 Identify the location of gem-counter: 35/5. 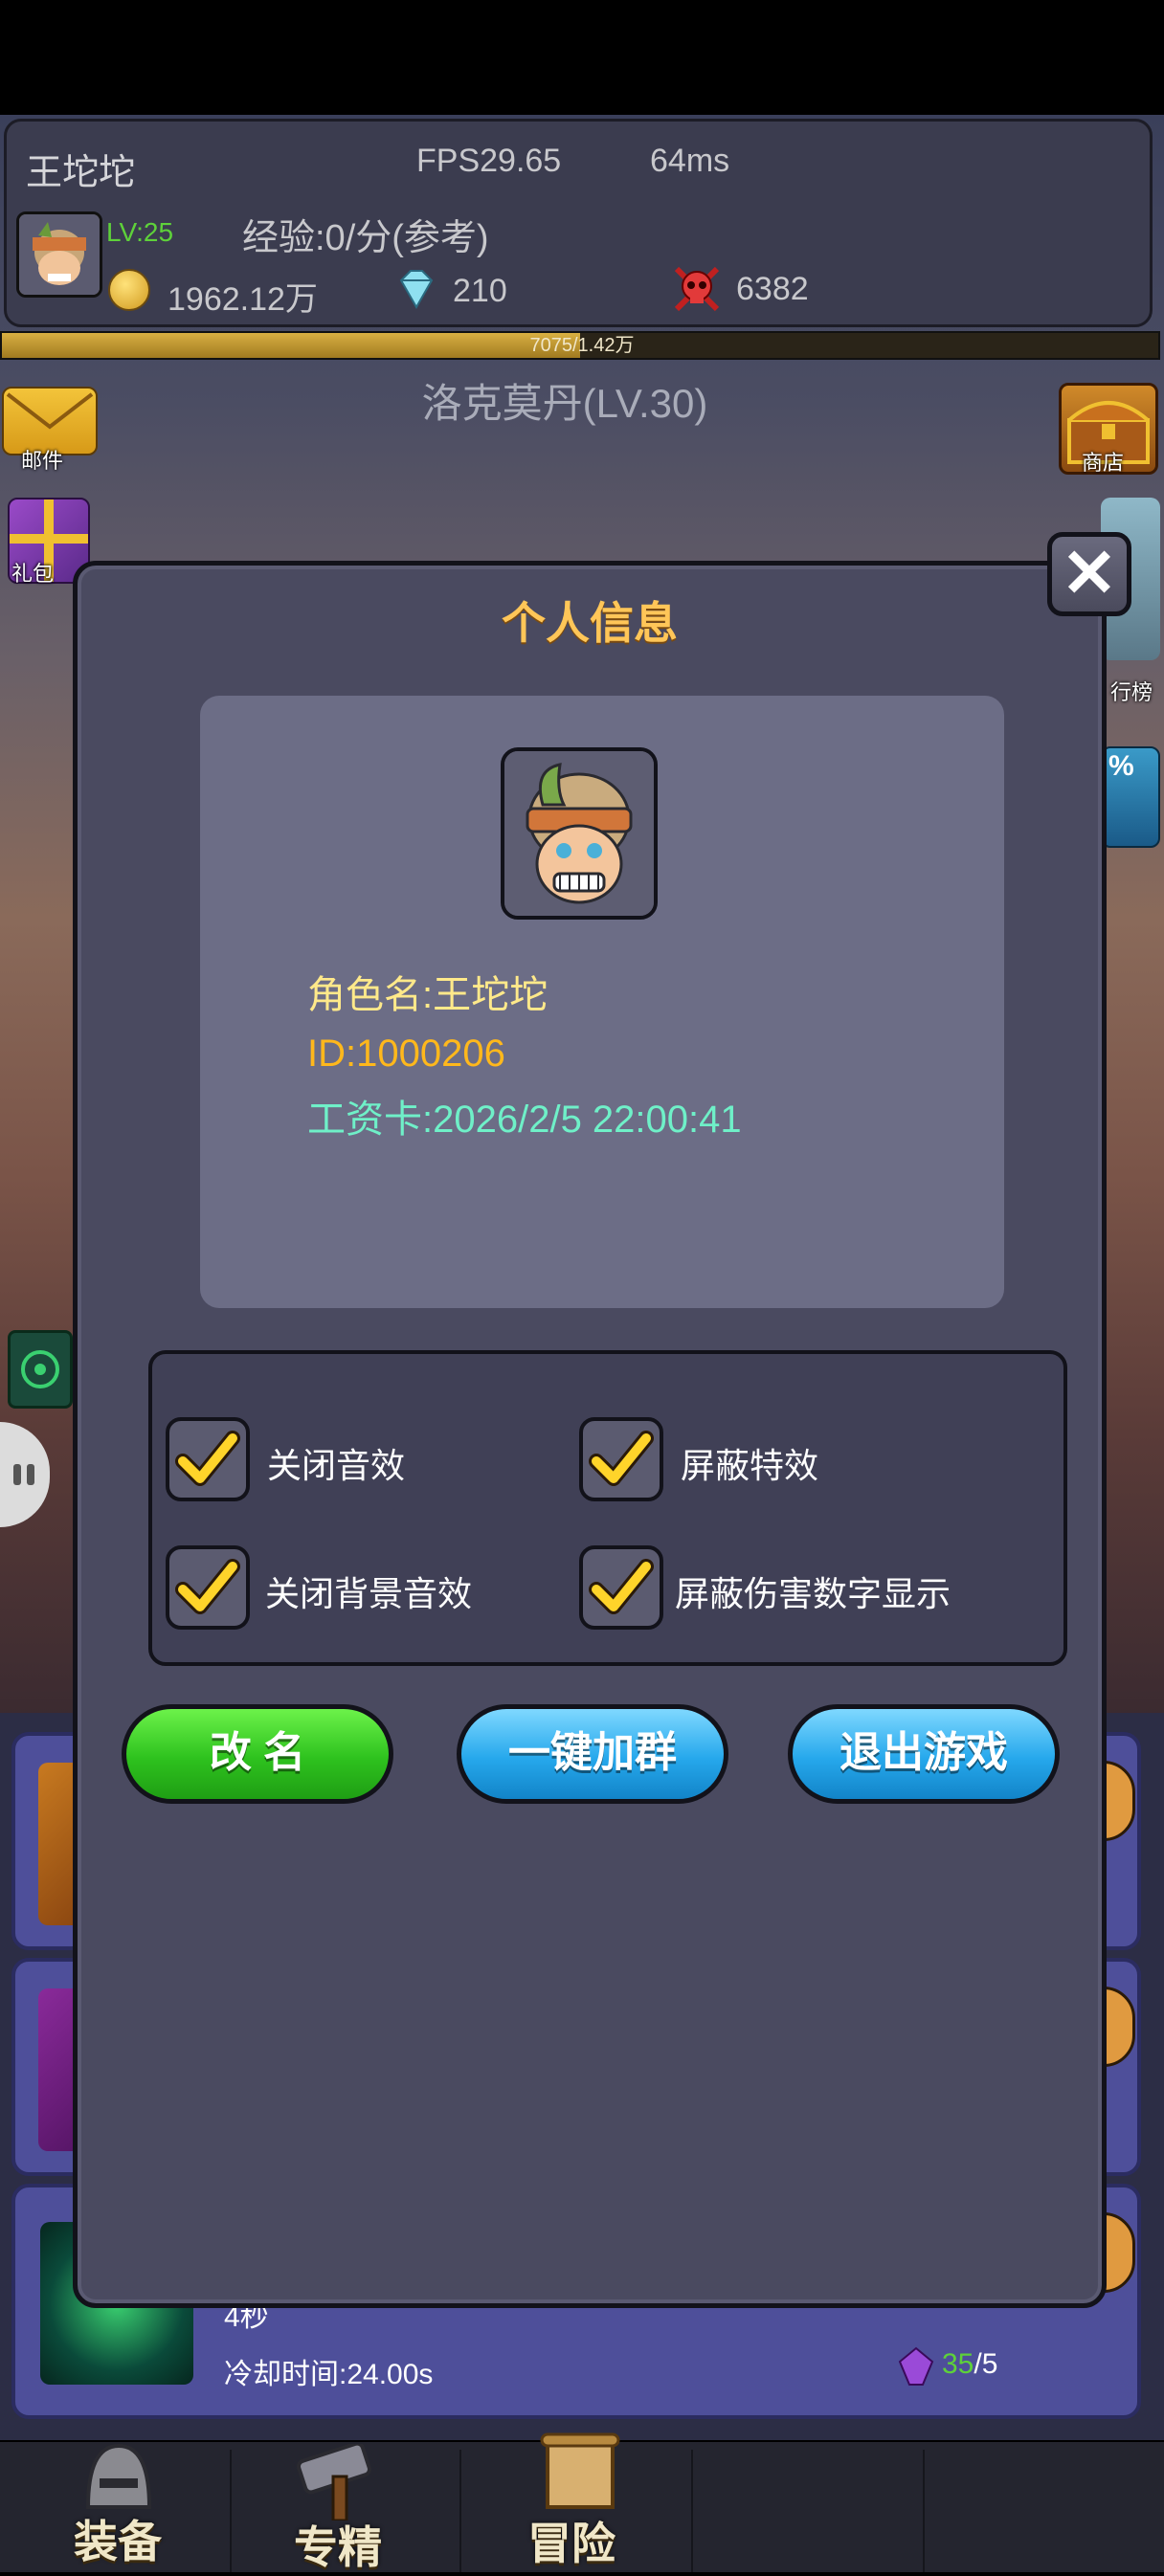
(969, 2364).